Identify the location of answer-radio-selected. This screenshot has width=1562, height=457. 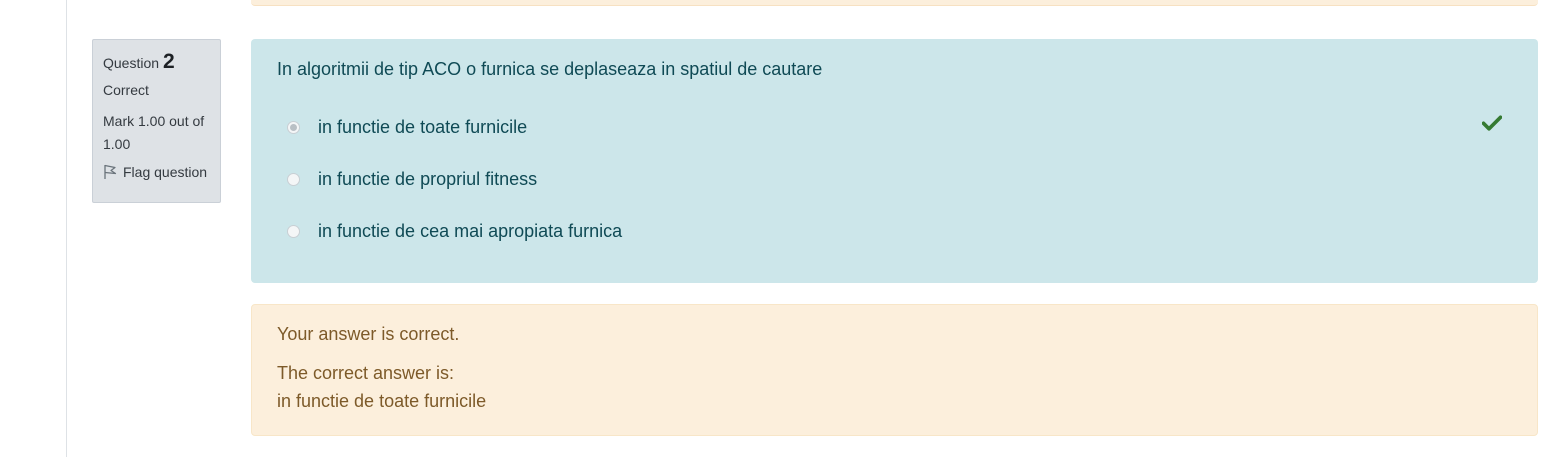
(293, 127).